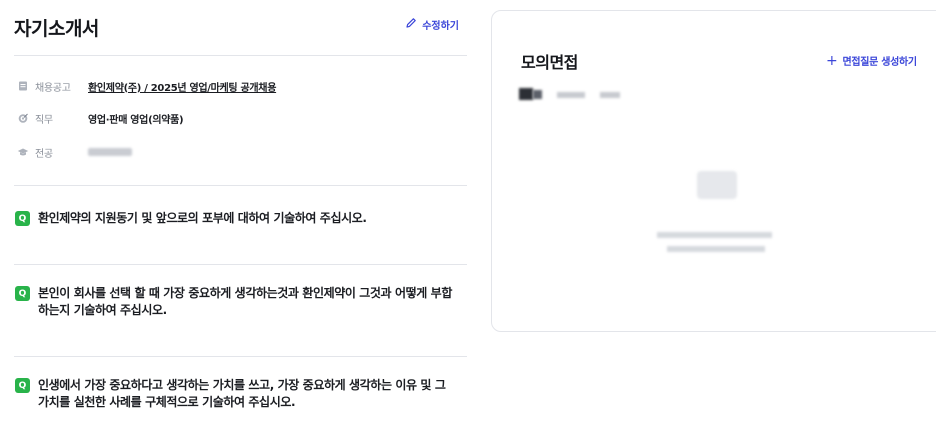  I want to click on info-row-major: 전공, so click(74, 152).